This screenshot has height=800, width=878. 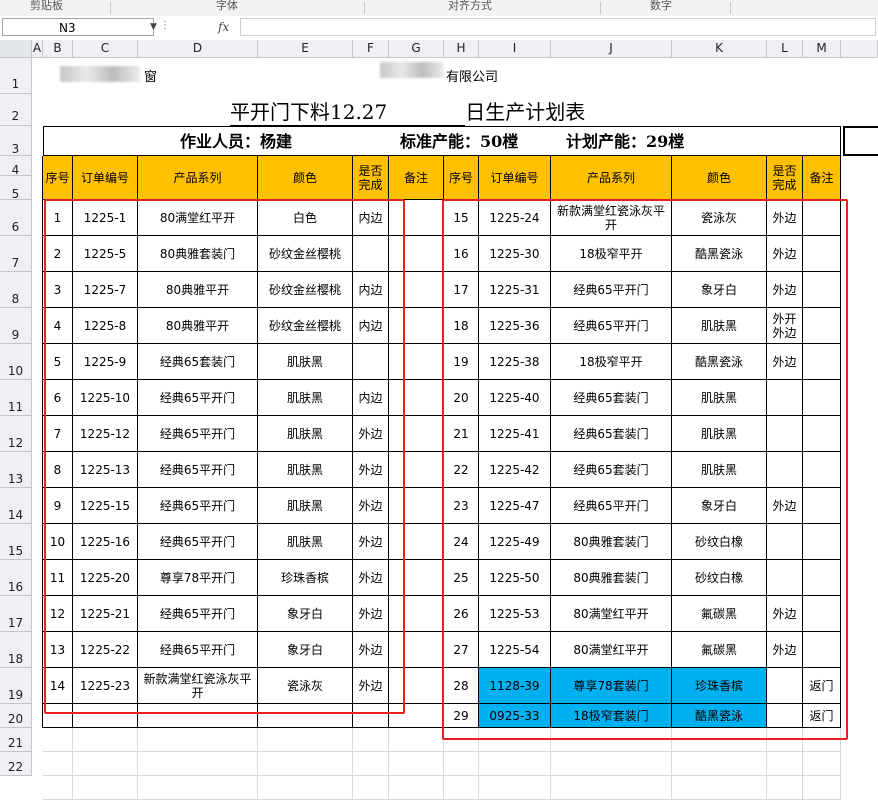 I want to click on row-header-4: 4, so click(x=16, y=166).